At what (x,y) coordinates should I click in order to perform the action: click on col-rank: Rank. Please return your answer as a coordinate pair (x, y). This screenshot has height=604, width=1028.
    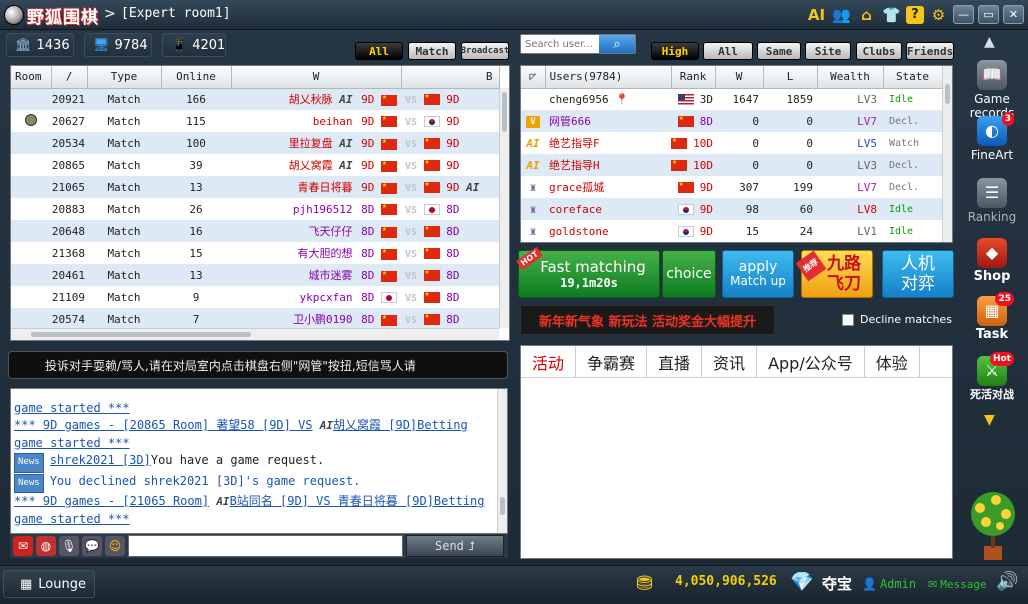
    Looking at the image, I should click on (693, 77).